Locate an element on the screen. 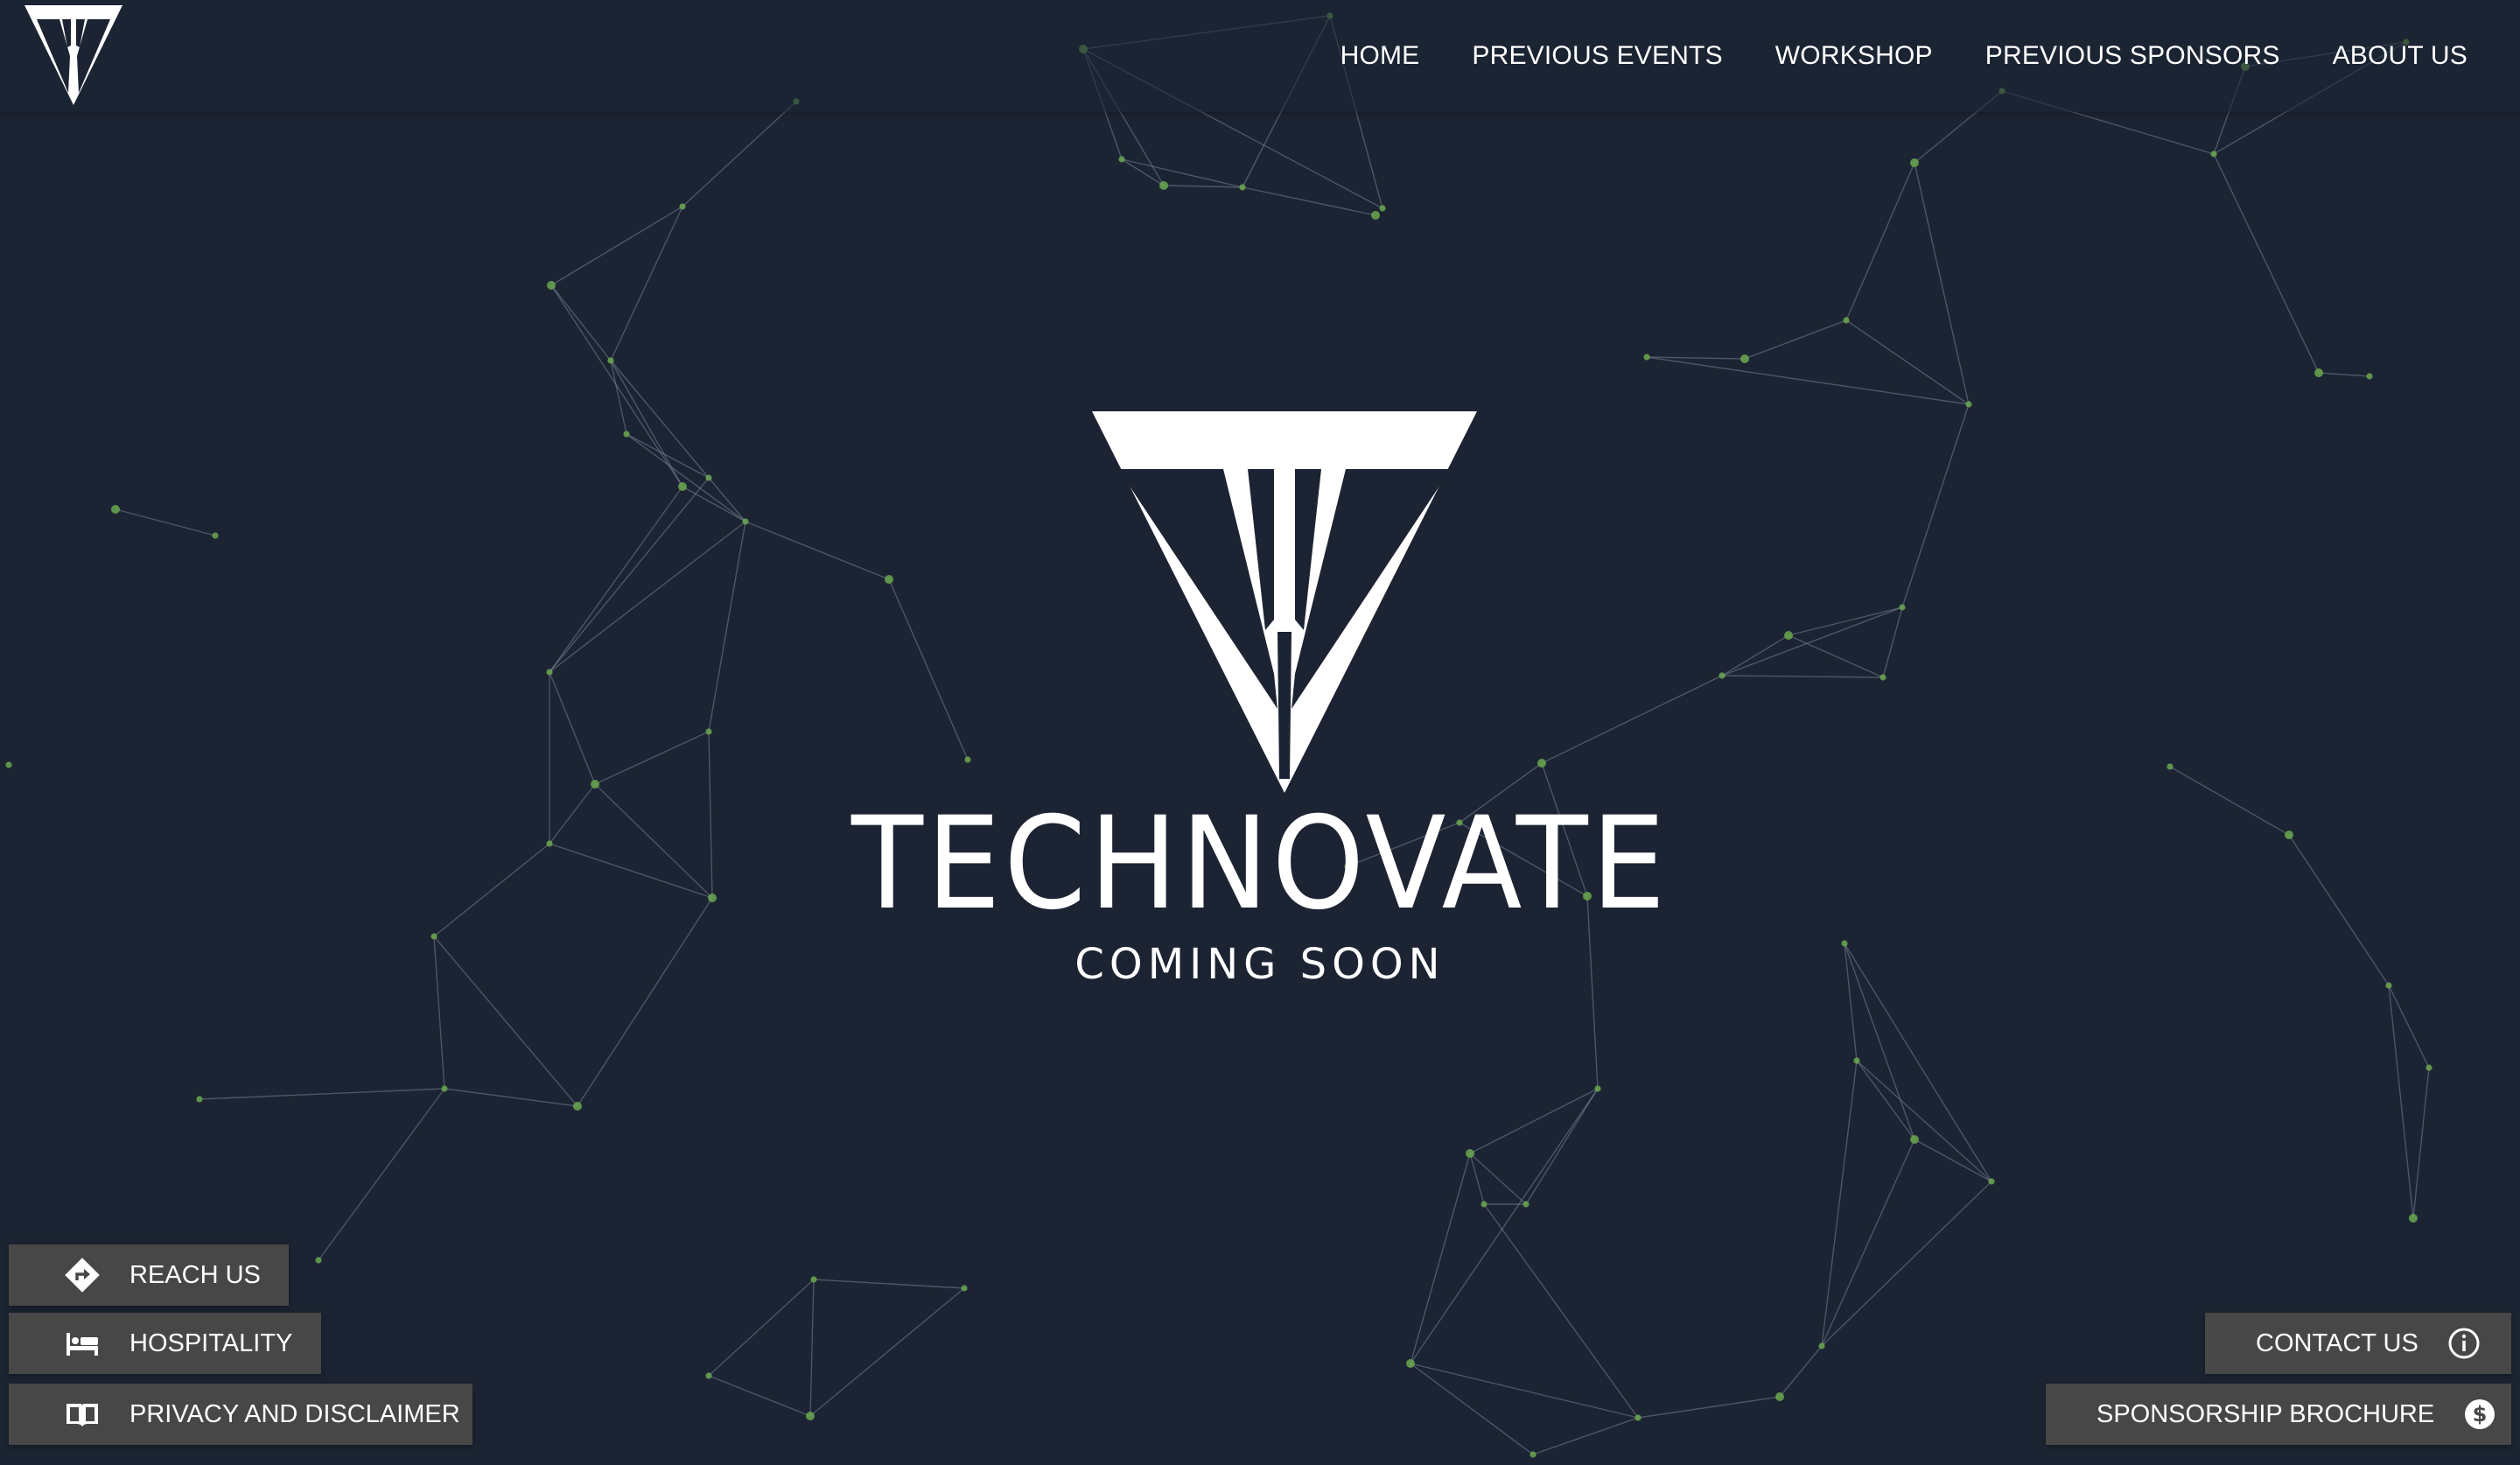 This screenshot has height=1465, width=2520. contact-us-button: CONTACT US is located at coordinates (2358, 1343).